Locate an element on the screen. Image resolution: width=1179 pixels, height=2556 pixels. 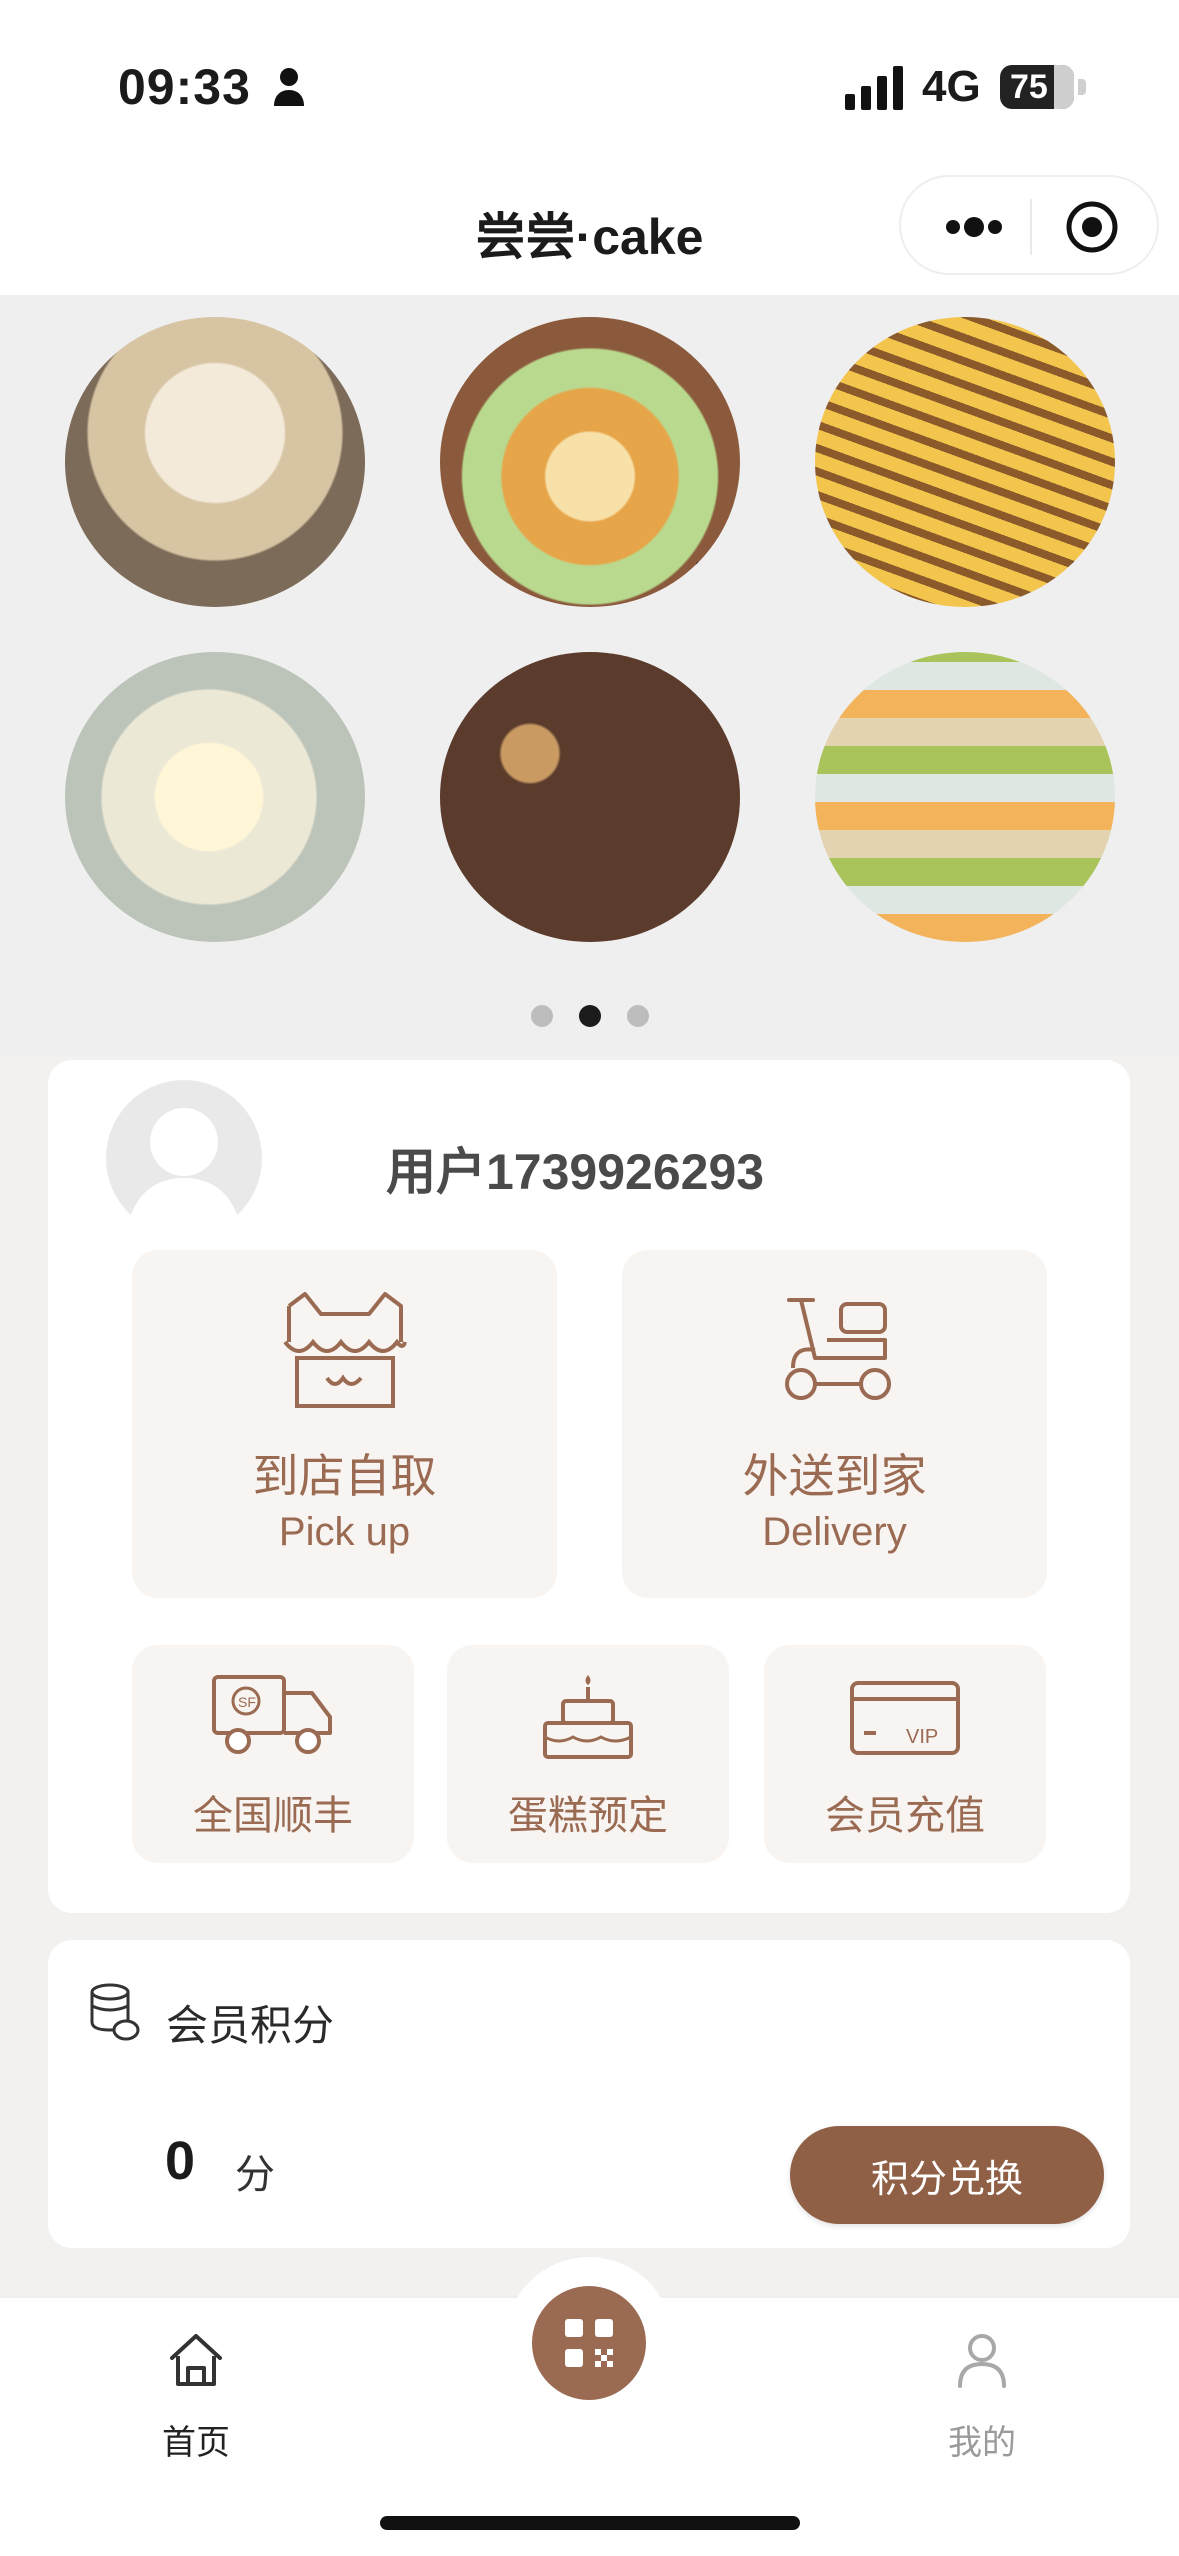
qr-code-icon is located at coordinates (589, 2343).